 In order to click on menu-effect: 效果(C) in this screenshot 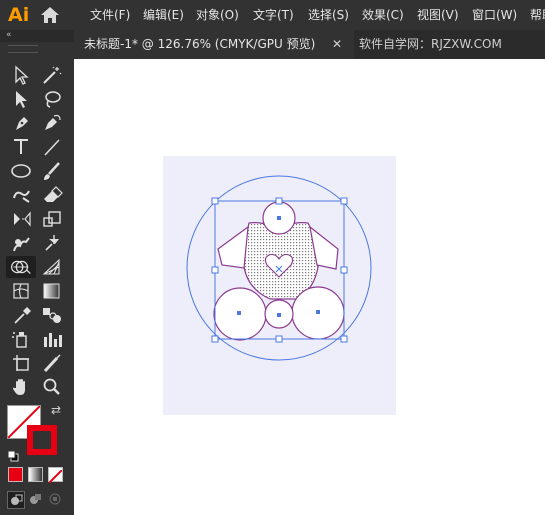, I will do `click(383, 15)`.